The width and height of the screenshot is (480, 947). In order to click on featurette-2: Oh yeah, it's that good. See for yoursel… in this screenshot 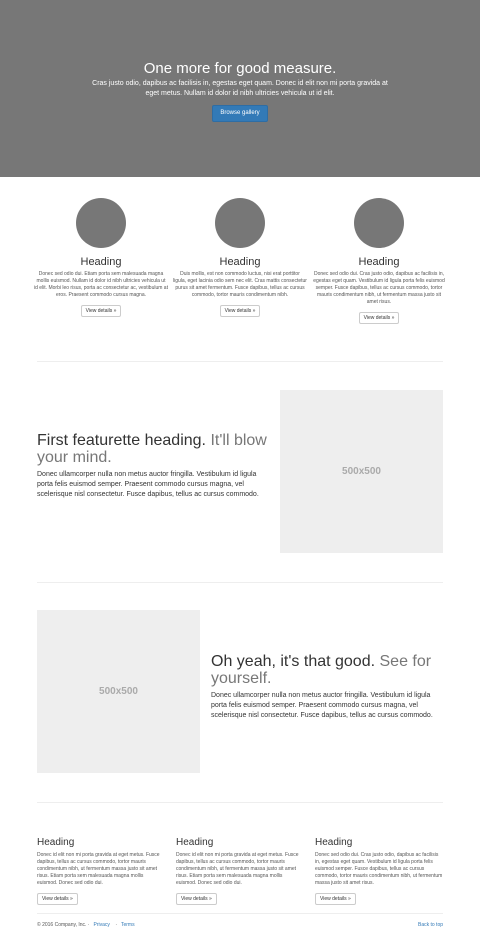, I will do `click(327, 687)`.